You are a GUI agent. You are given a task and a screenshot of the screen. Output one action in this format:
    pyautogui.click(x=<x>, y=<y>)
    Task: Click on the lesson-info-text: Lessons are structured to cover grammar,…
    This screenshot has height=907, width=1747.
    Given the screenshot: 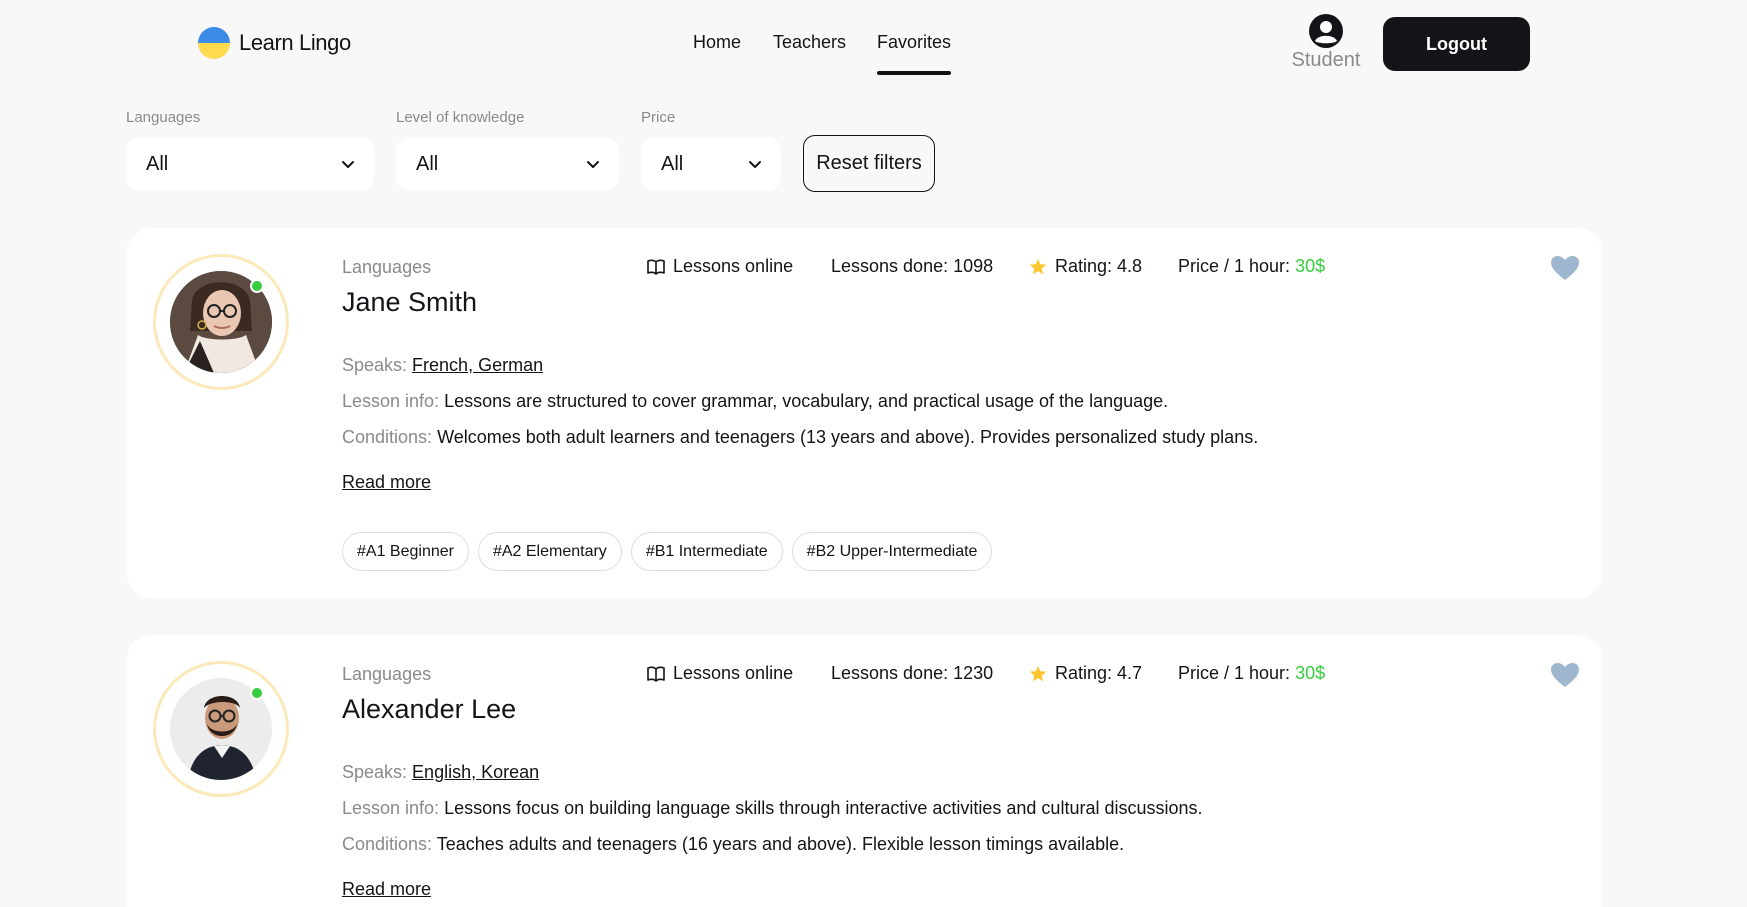 What is the action you would take?
    pyautogui.click(x=806, y=401)
    